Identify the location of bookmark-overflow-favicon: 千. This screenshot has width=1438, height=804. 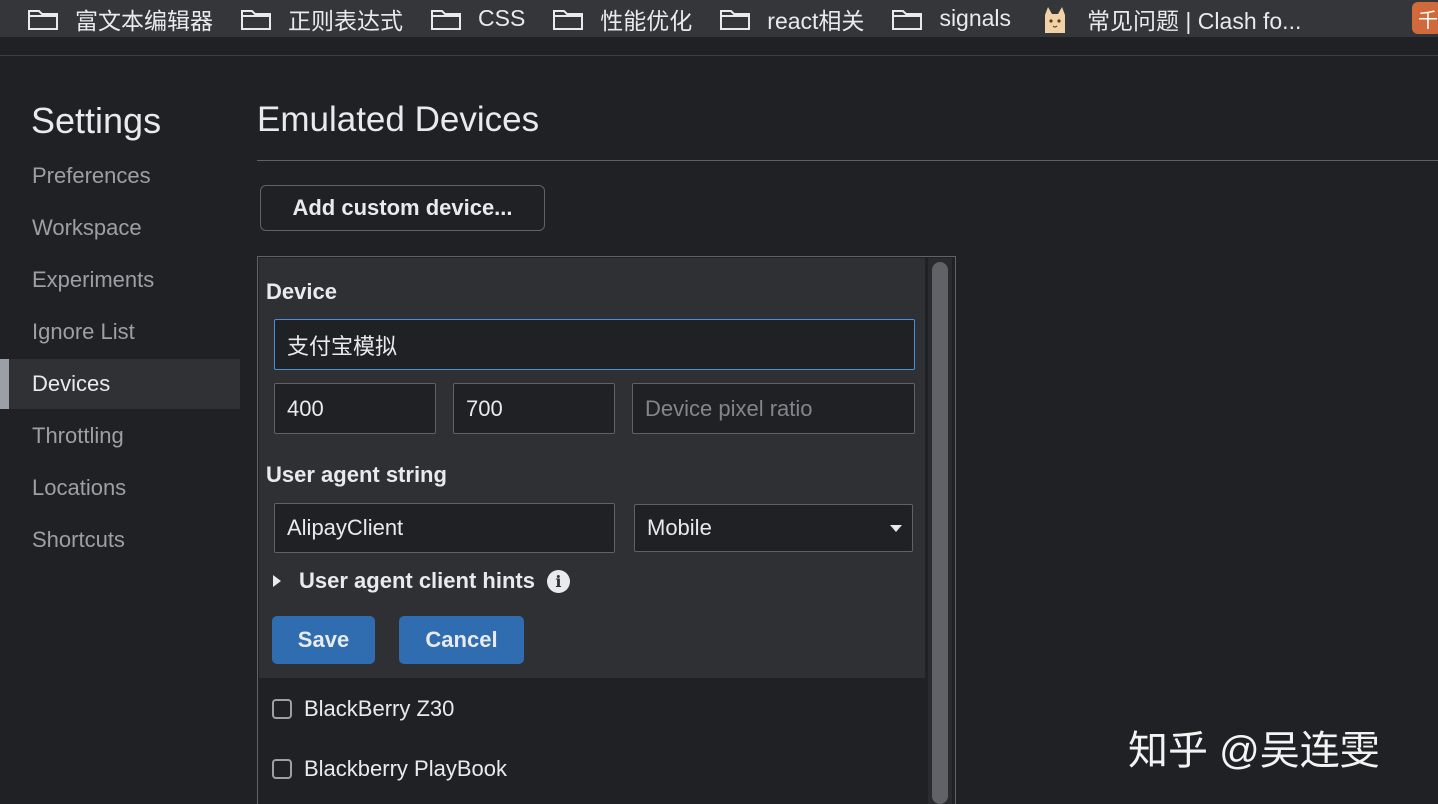
(1425, 18).